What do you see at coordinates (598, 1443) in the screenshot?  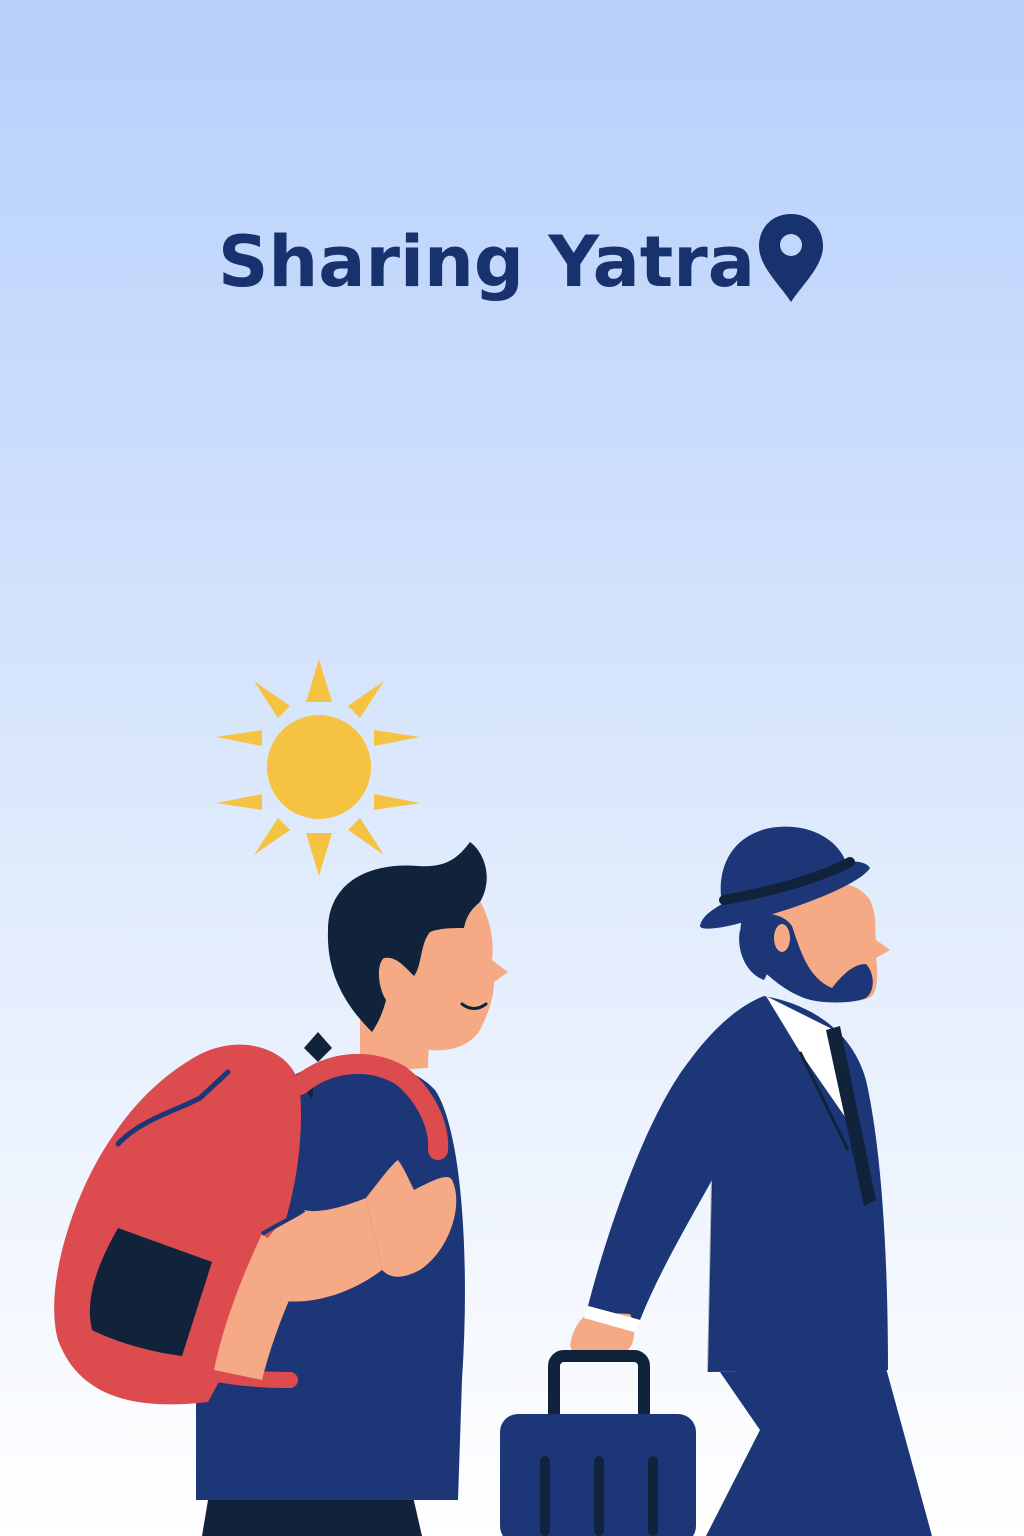 I see `rolling-suitcase` at bounding box center [598, 1443].